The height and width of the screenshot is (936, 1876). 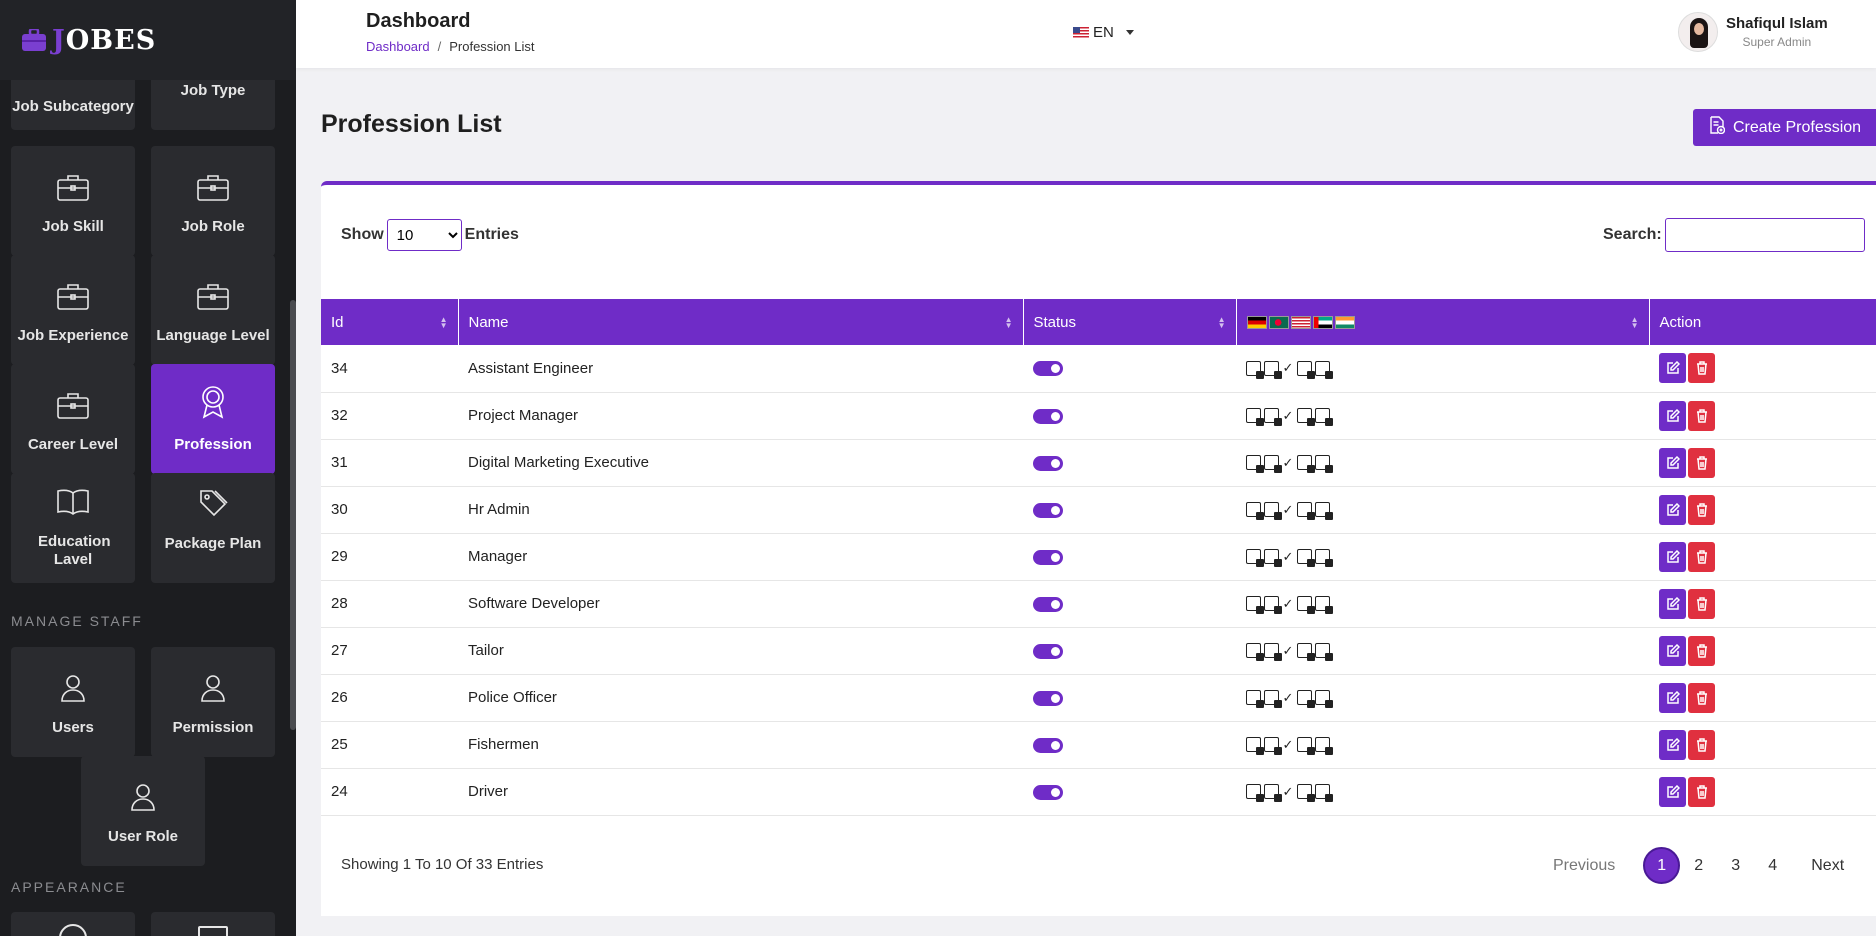 I want to click on pagination-page-1: 1, so click(x=1662, y=865).